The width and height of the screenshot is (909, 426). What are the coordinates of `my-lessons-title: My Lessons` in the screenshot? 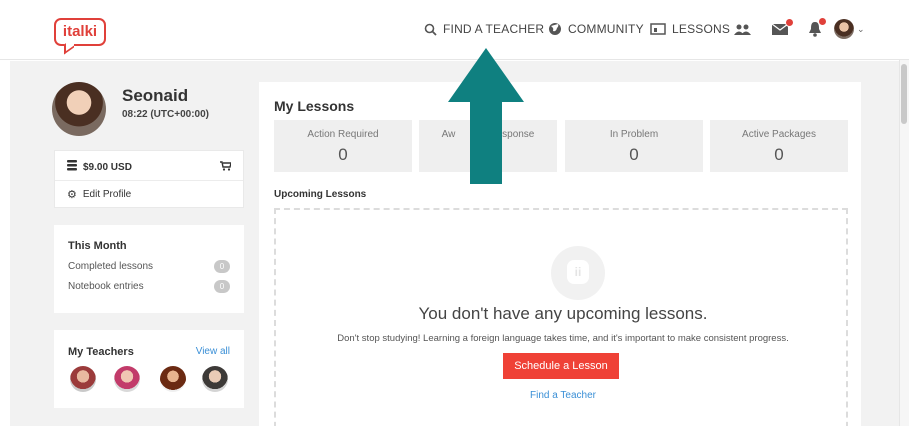 It's located at (314, 106).